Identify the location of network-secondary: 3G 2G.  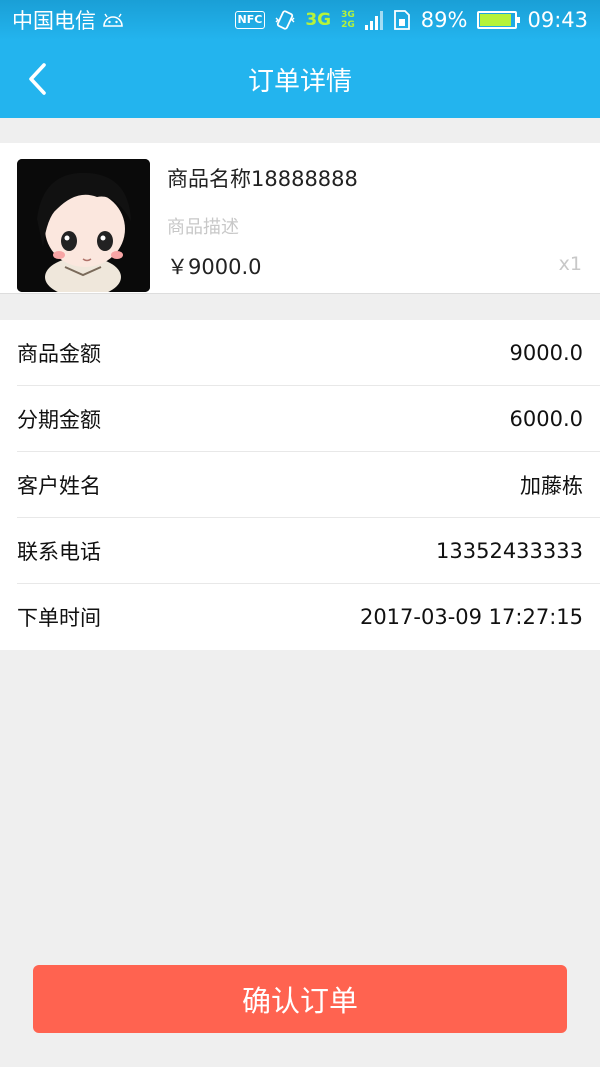
(348, 20).